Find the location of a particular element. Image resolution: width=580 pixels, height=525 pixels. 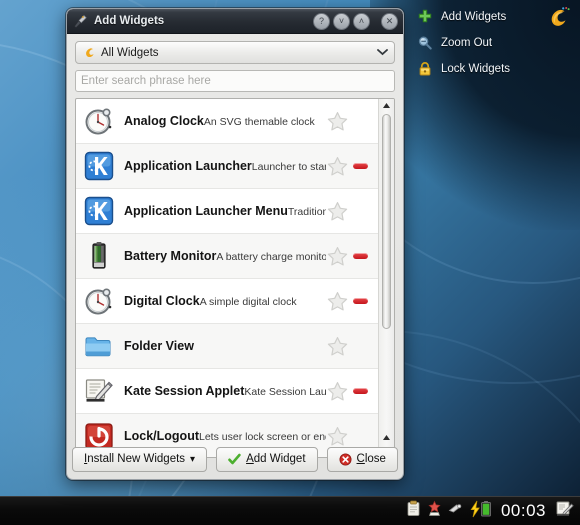

scrollbar-track is located at coordinates (386, 271).